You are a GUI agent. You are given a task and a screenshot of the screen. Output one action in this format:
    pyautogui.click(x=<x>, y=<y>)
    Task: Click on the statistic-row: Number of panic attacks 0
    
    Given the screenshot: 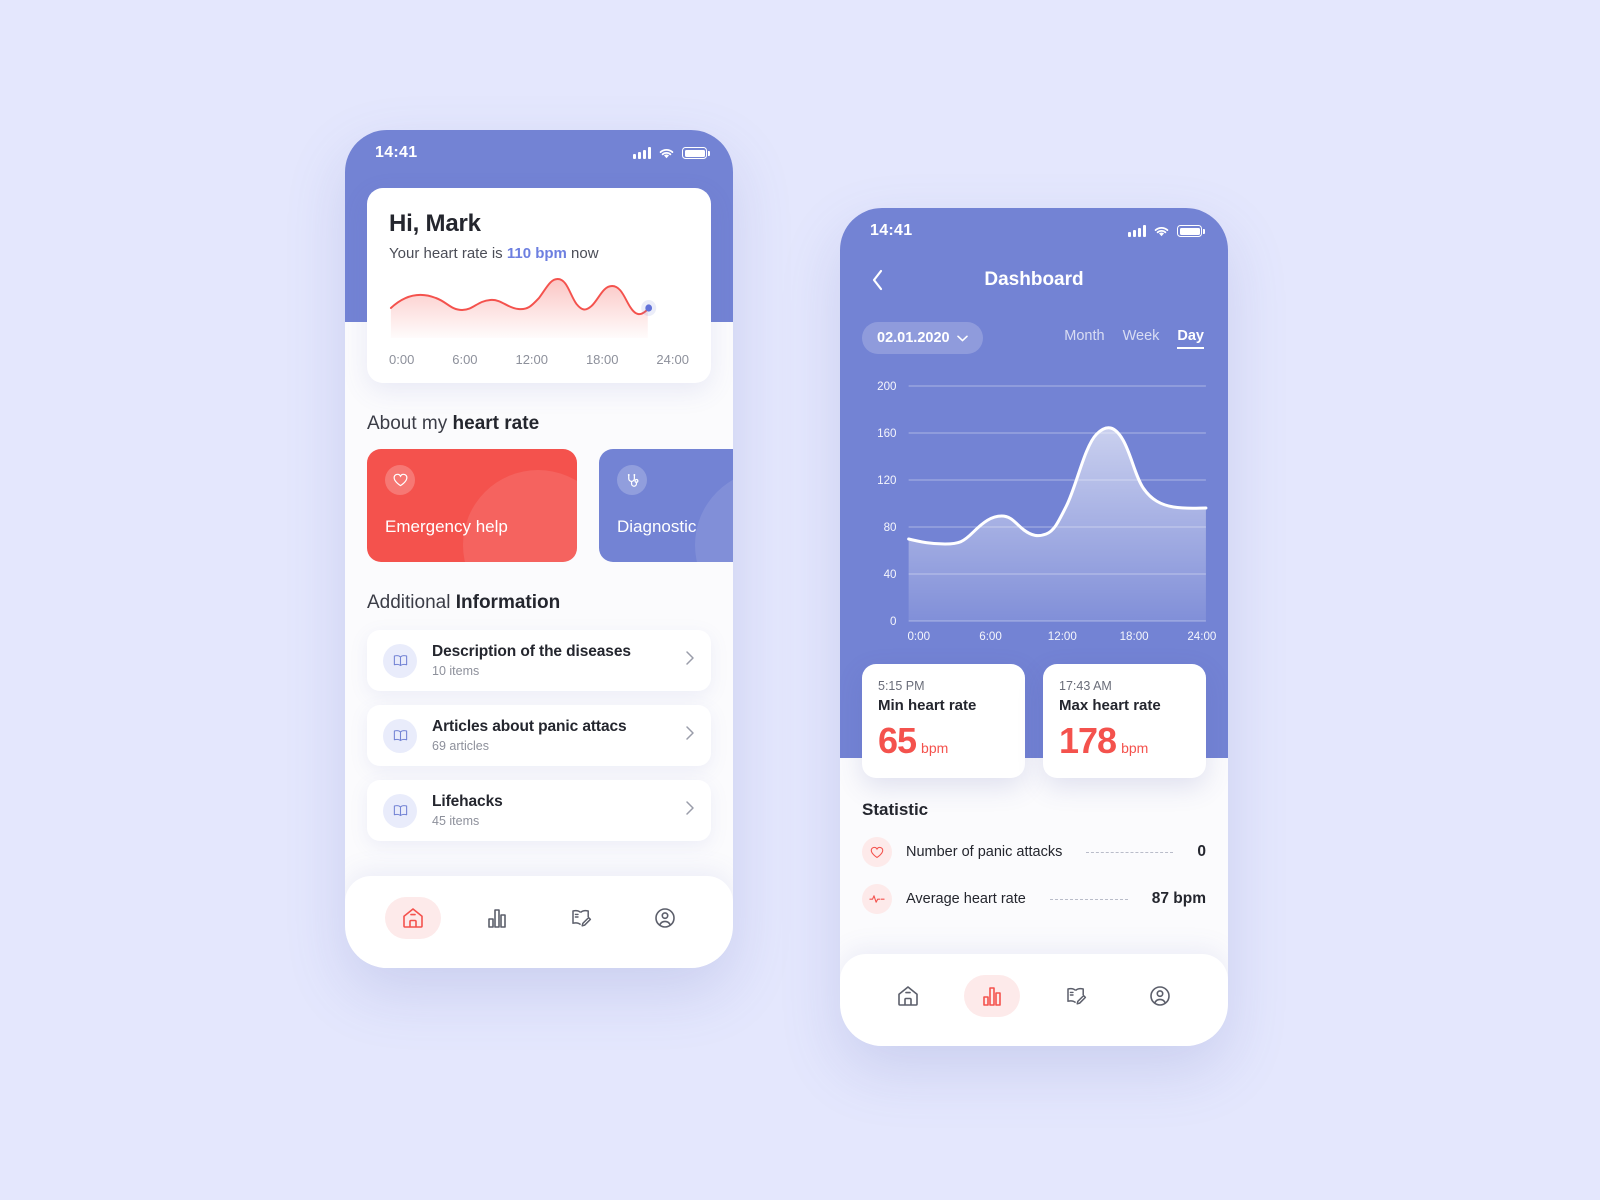 What is the action you would take?
    pyautogui.click(x=1034, y=852)
    